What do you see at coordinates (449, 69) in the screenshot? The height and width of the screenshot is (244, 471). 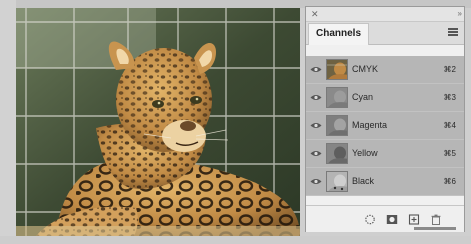 I see `channel-shortcut: ⌘2` at bounding box center [449, 69].